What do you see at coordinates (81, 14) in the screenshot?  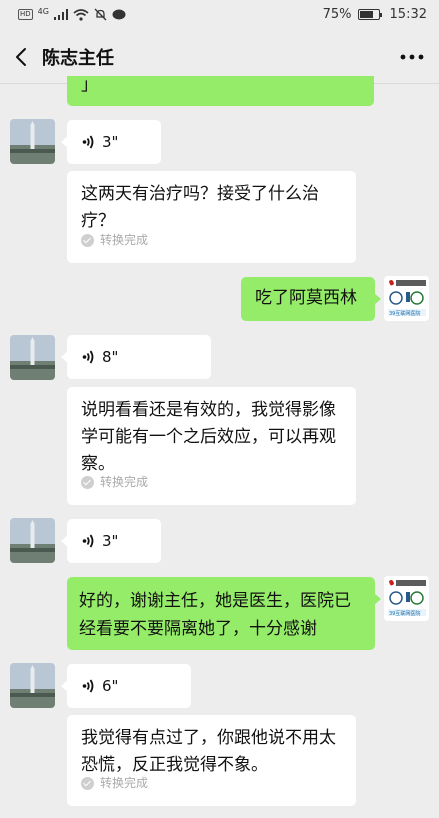 I see `wifi-icon` at bounding box center [81, 14].